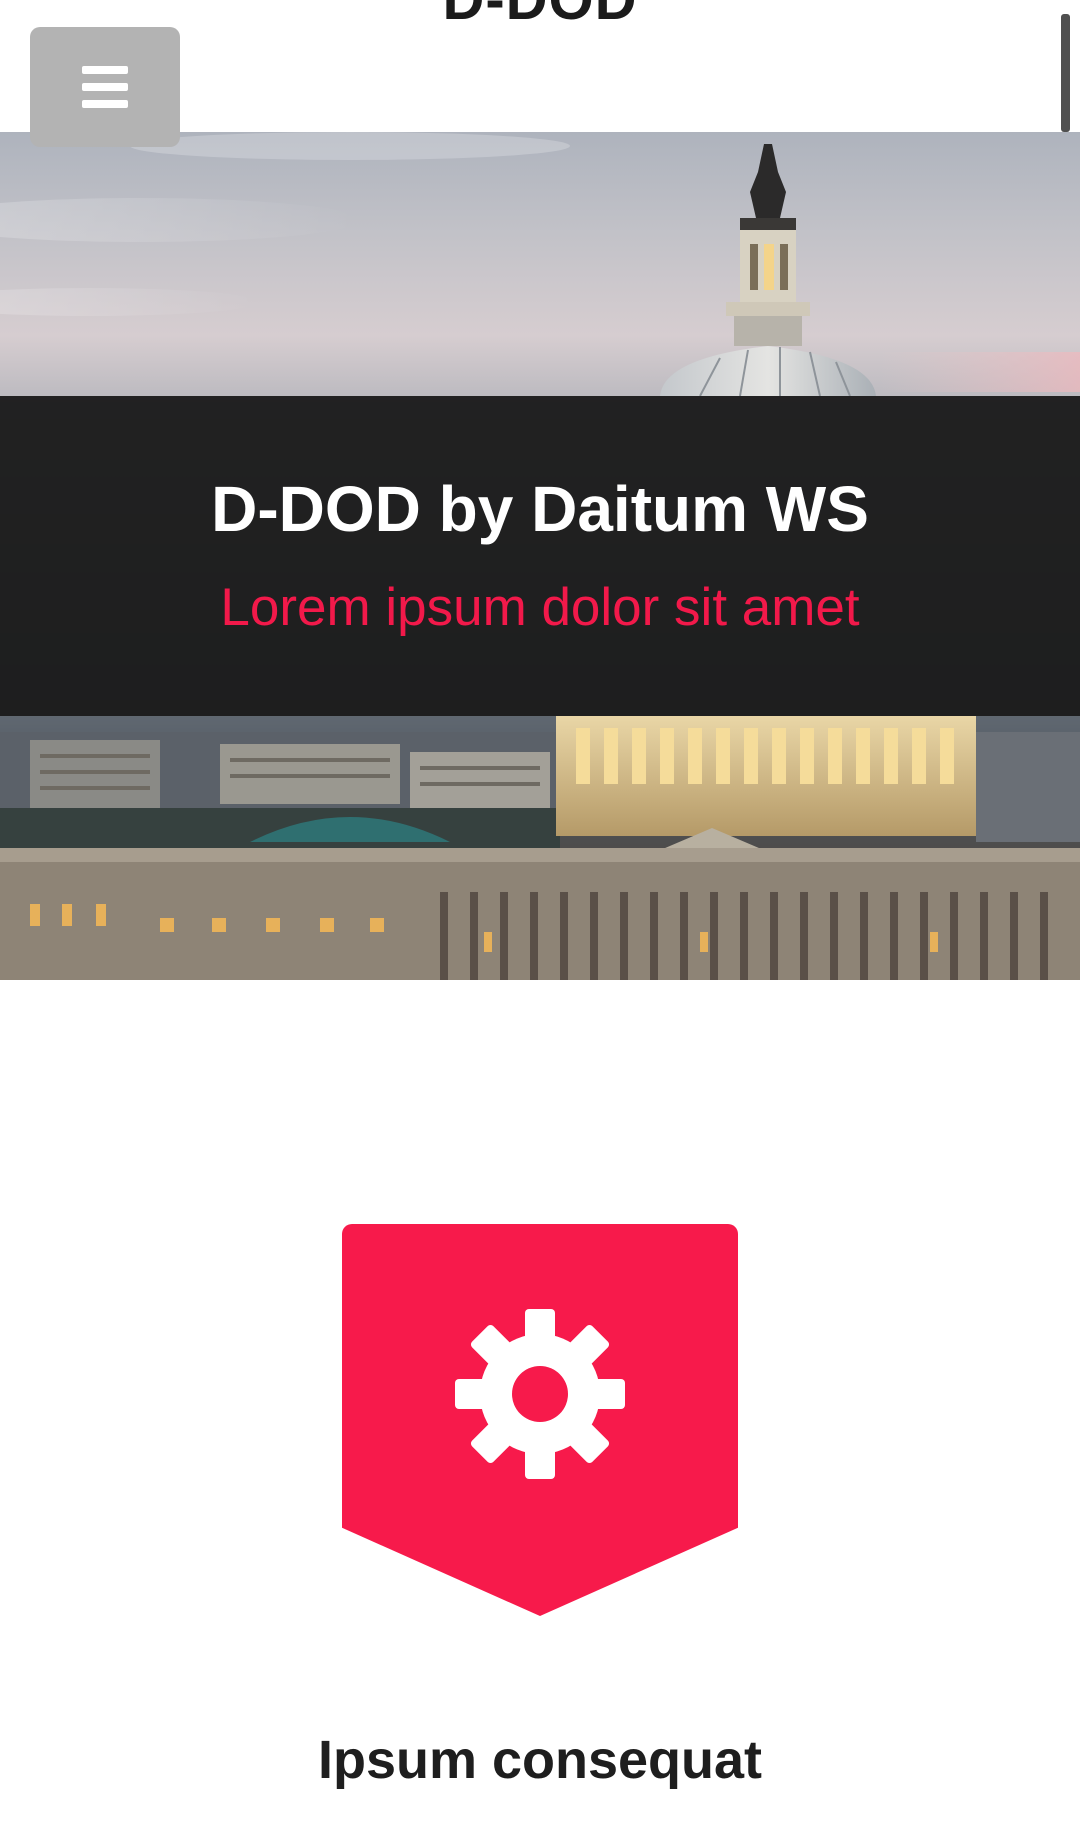 This screenshot has height=1842, width=1080. I want to click on capitol-facade, so click(540, 914).